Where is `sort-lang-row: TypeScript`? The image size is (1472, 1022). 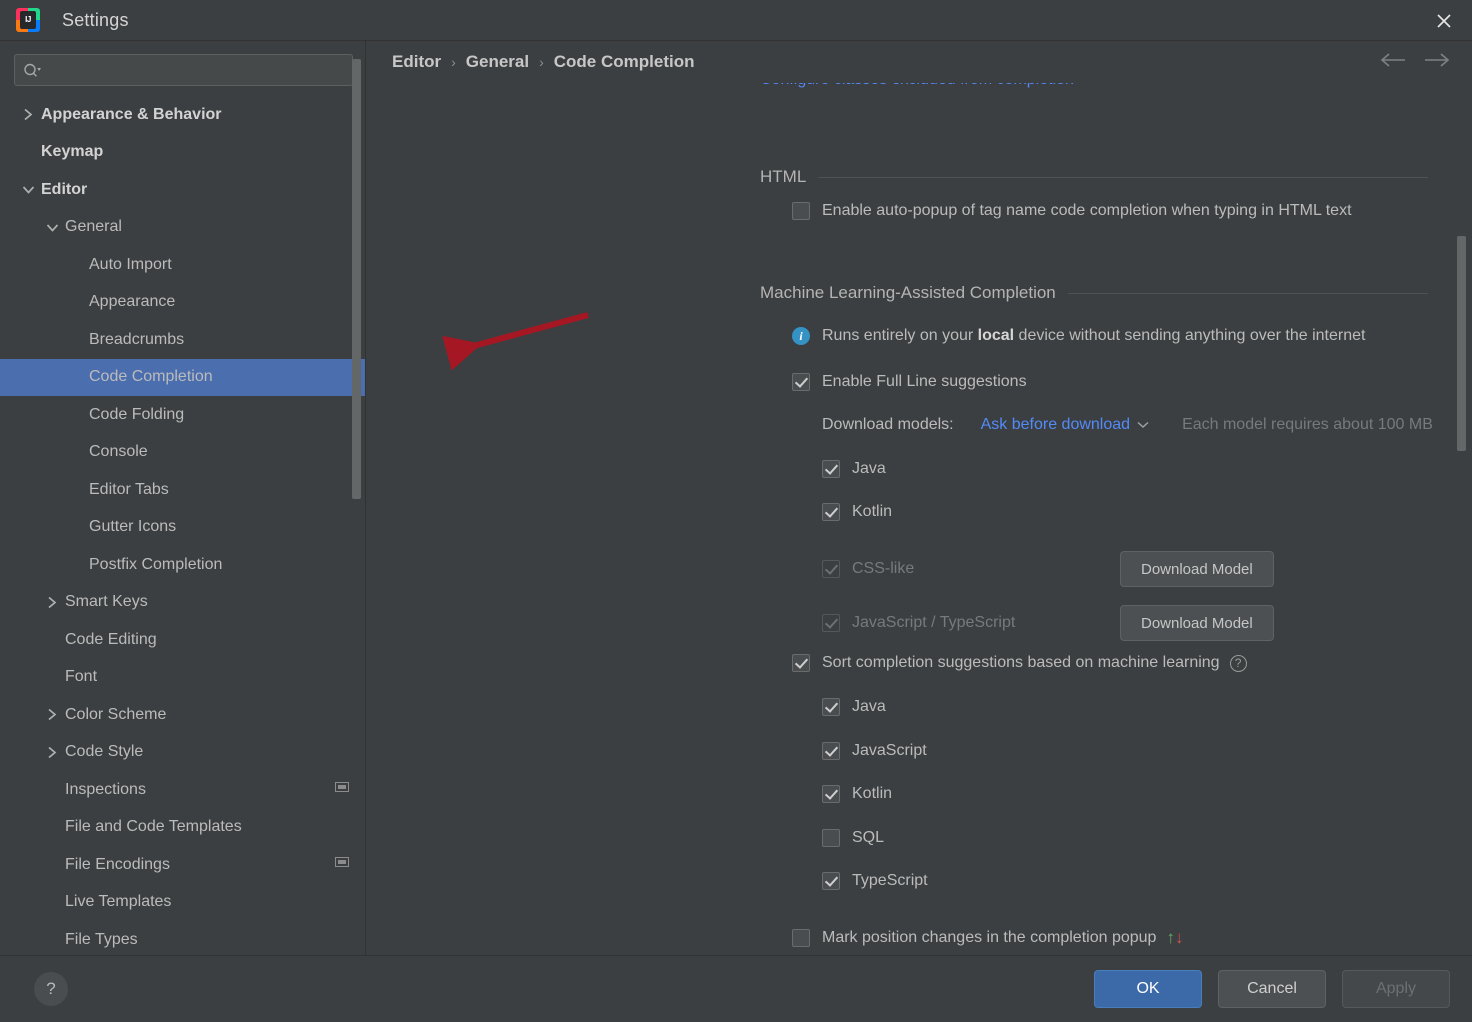
sort-lang-row: TypeScript is located at coordinates (875, 881).